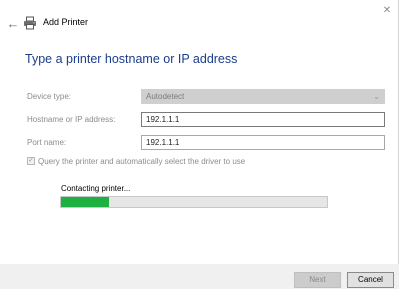  Describe the element at coordinates (370, 280) in the screenshot. I see `cancel-button: Cancel` at that location.